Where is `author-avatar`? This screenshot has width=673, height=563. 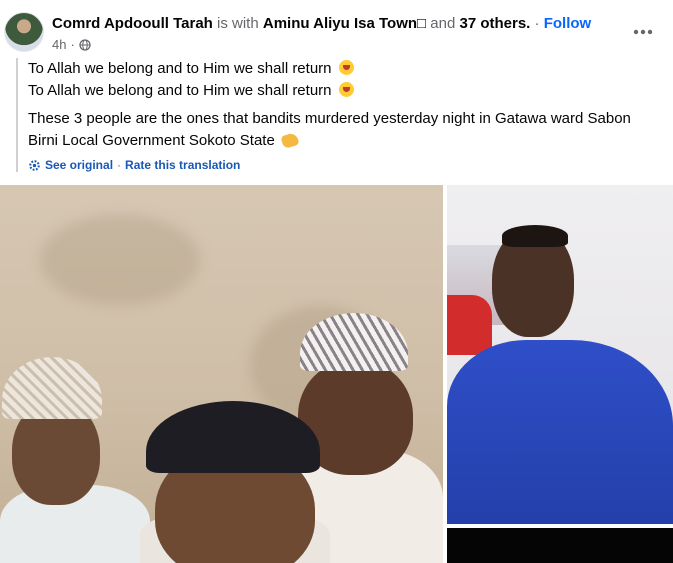
author-avatar is located at coordinates (24, 32).